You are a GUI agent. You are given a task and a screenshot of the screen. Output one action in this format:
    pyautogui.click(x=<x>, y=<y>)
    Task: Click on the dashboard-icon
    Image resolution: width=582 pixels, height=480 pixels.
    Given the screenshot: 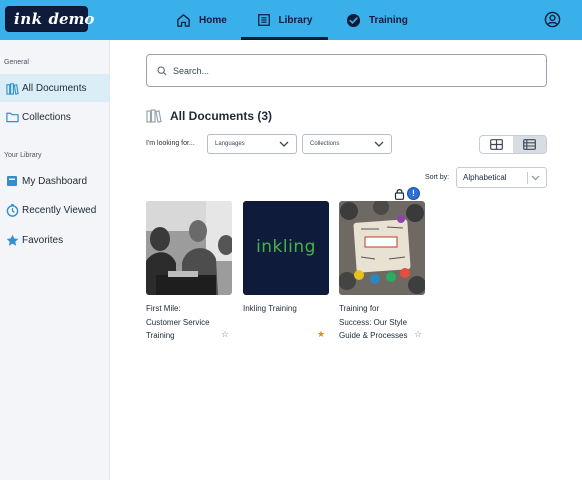 What is the action you would take?
    pyautogui.click(x=11, y=181)
    